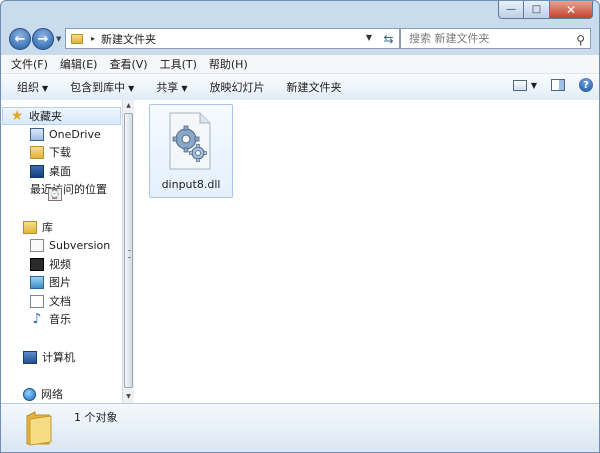  Describe the element at coordinates (191, 184) in the screenshot. I see `file-name: dinput8.dll` at that location.